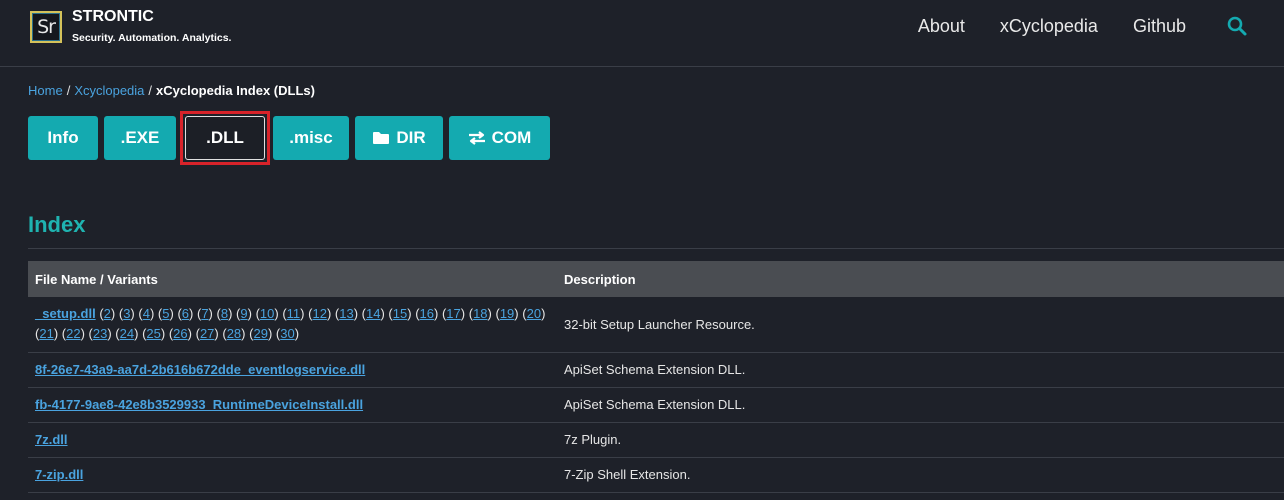 This screenshot has width=1284, height=500. I want to click on variant-link: (12), so click(318, 313).